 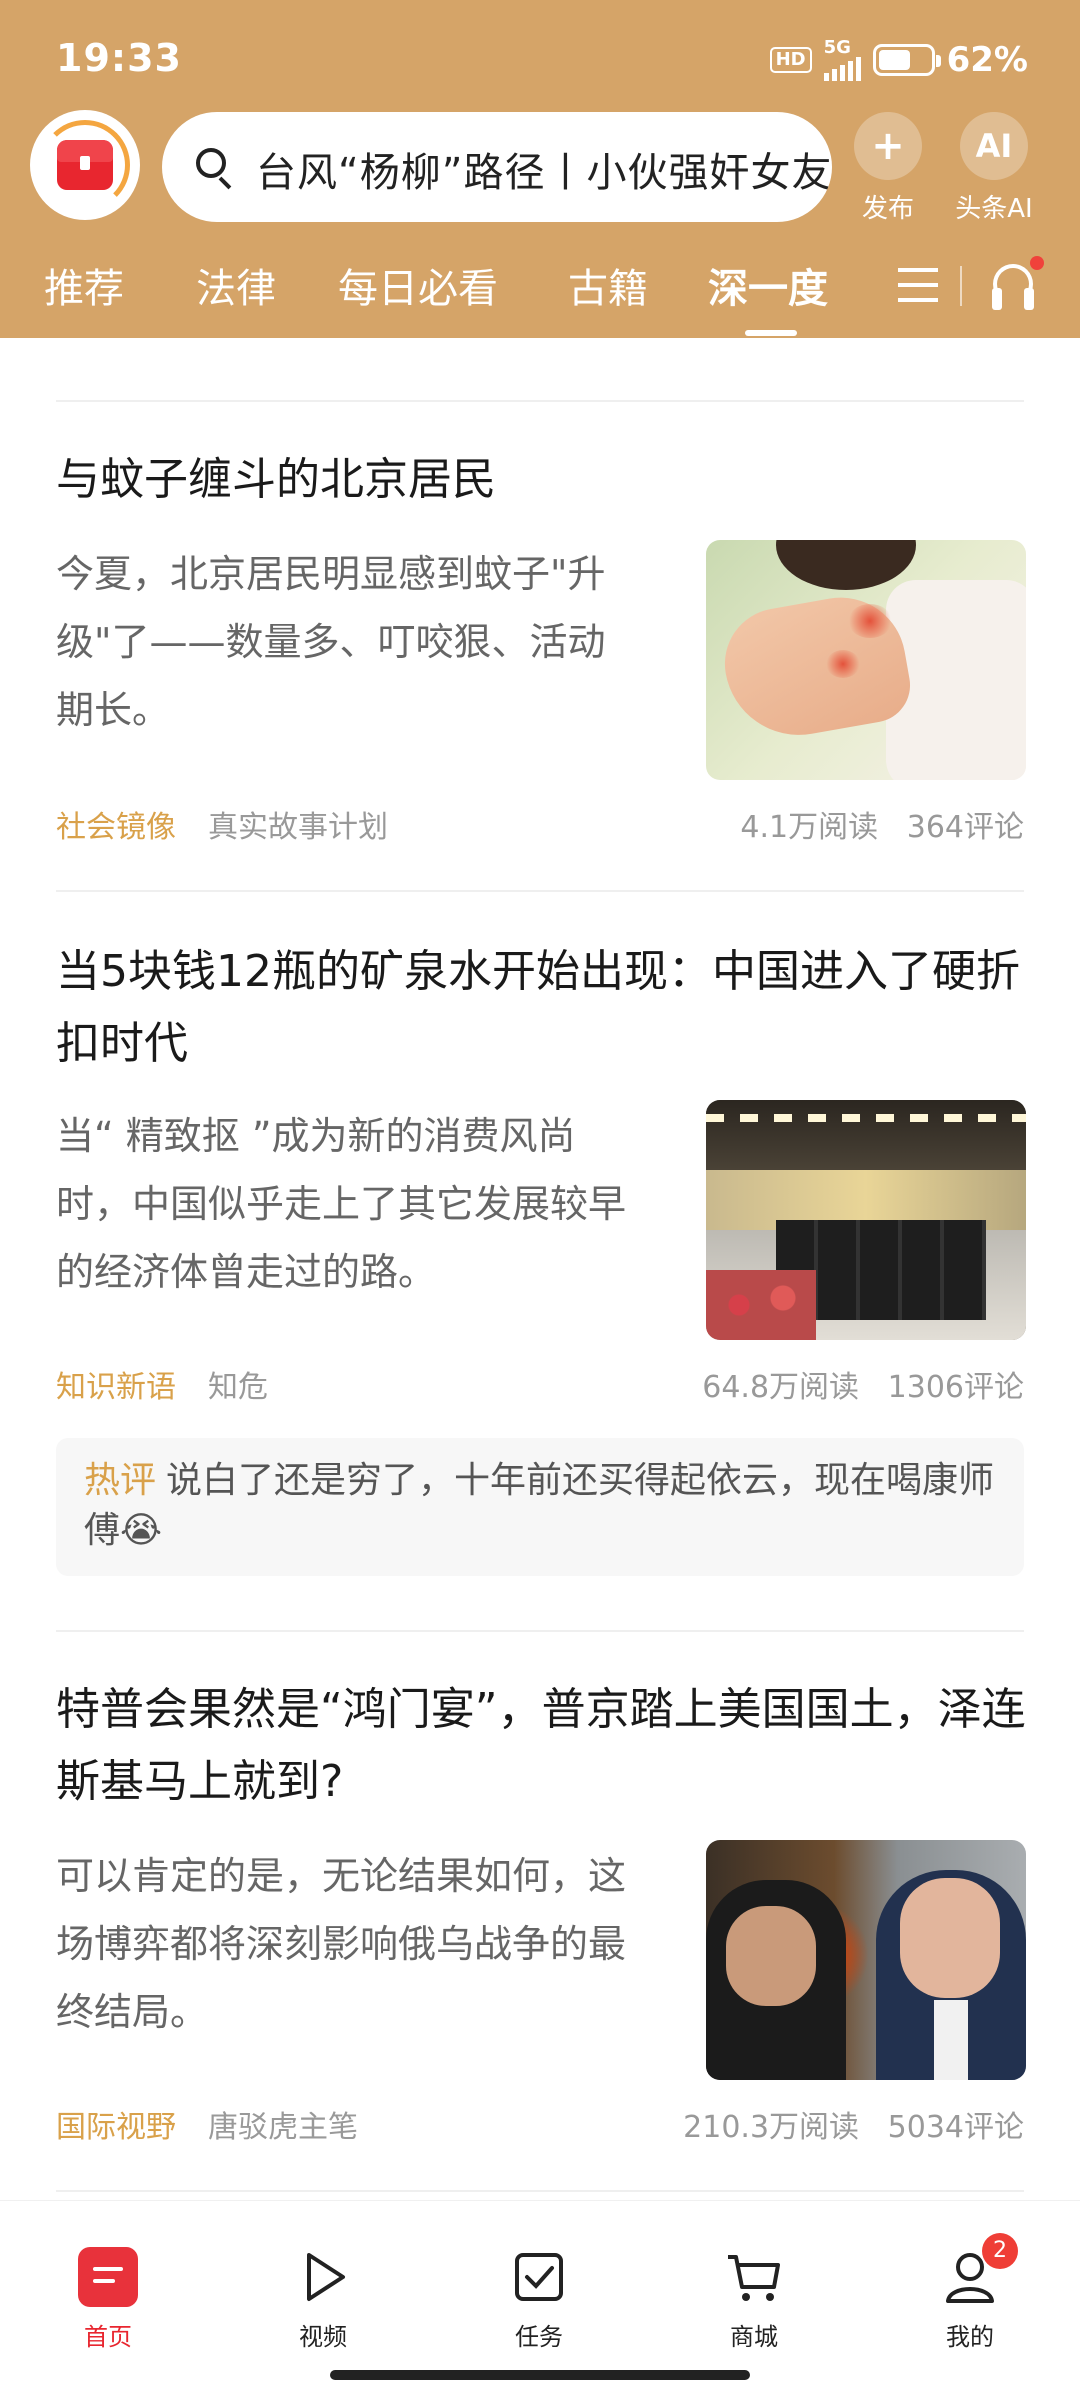 What do you see at coordinates (994, 209) in the screenshot?
I see `ai-label: 头条AI` at bounding box center [994, 209].